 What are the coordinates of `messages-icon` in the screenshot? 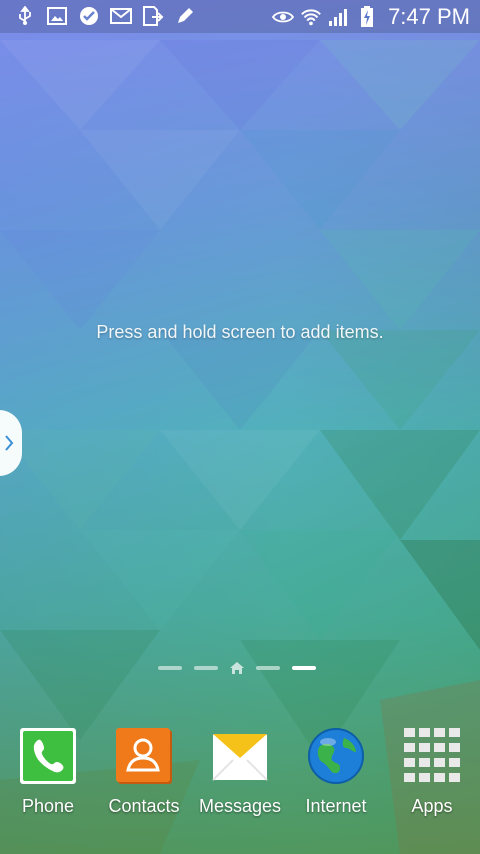 It's located at (240, 756).